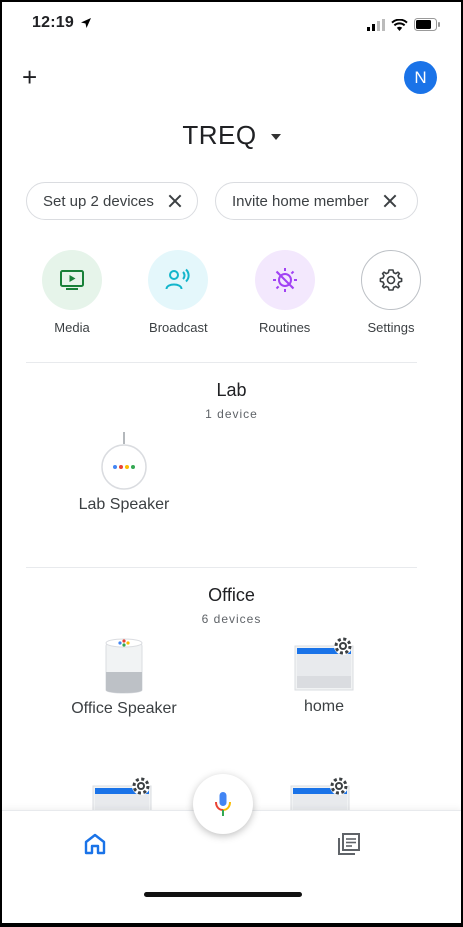  I want to click on routines-button: Routines, so click(285, 292).